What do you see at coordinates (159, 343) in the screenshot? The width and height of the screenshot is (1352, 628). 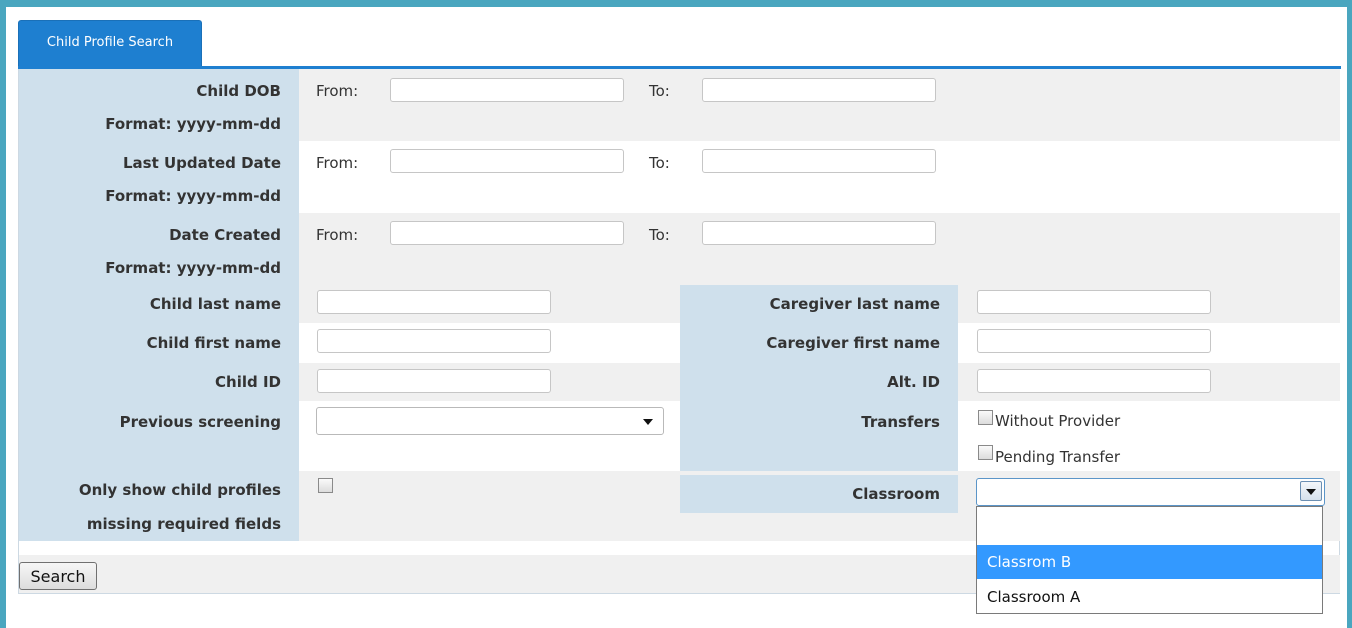 I see `child-first-name-label: Child first name` at bounding box center [159, 343].